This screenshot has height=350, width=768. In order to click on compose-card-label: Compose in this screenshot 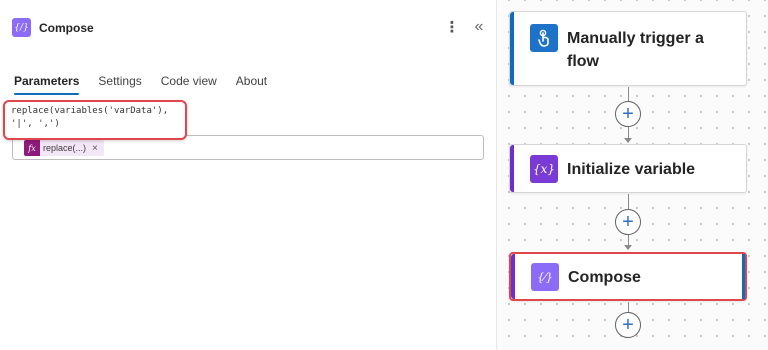, I will do `click(604, 277)`.